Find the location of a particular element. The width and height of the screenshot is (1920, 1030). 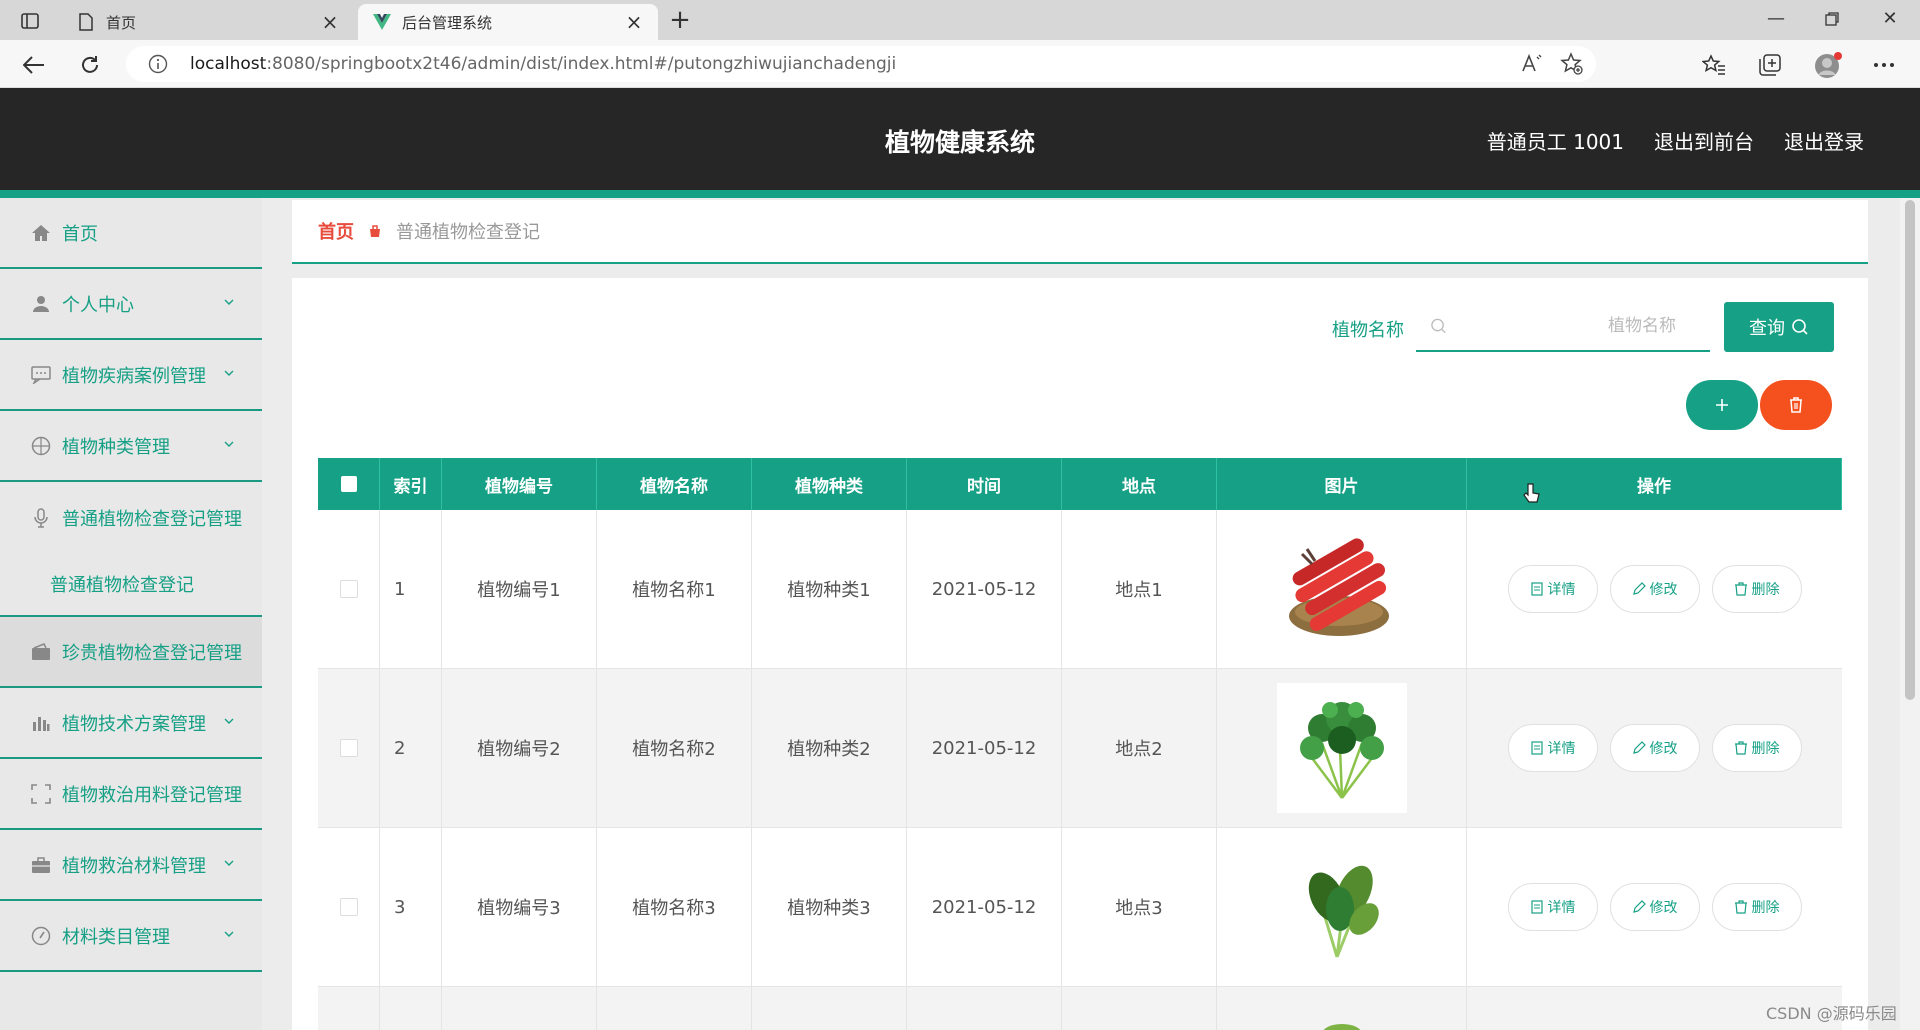

query-button: 查询 is located at coordinates (1779, 327).